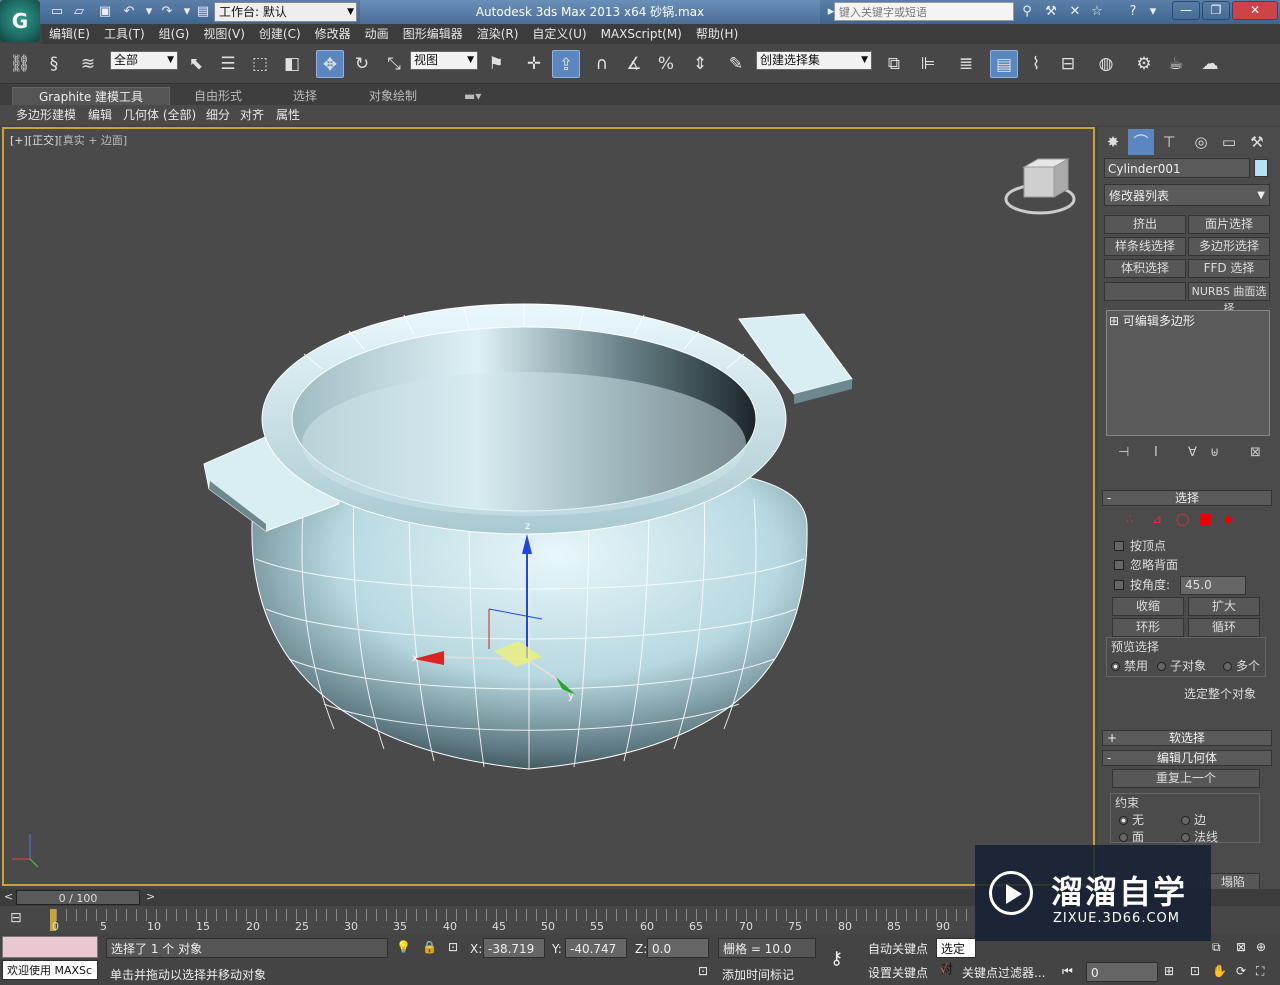 The image size is (1280, 985). I want to click on menu-views: 视图(V), so click(224, 34).